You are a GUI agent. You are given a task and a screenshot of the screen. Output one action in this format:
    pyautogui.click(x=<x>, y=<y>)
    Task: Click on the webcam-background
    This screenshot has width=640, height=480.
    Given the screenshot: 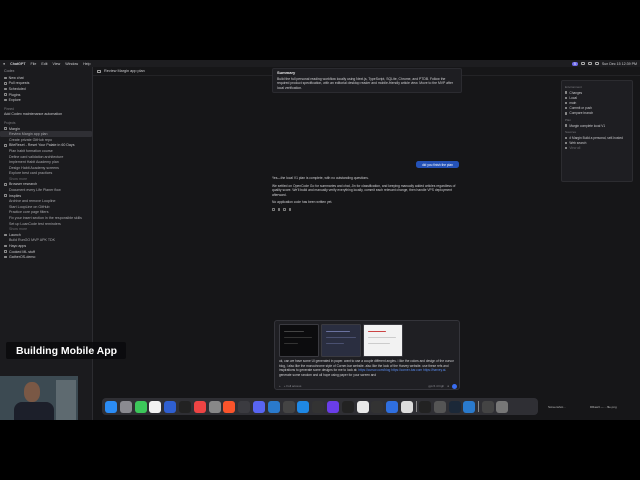 What is the action you would take?
    pyautogui.click(x=66, y=400)
    